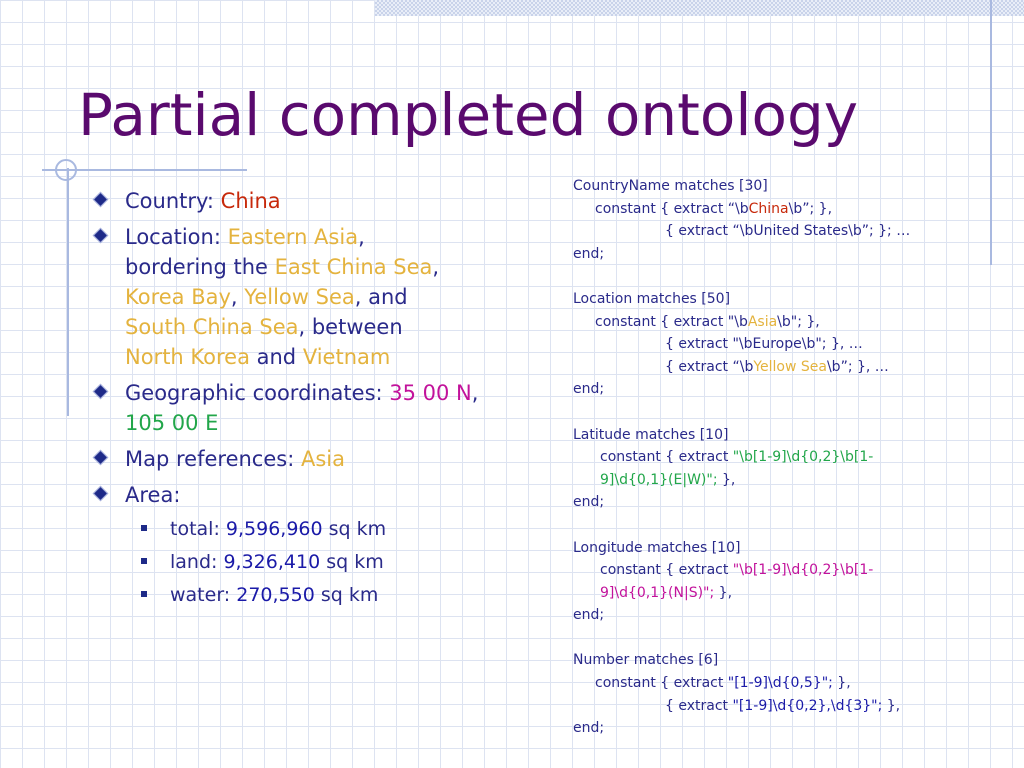 The width and height of the screenshot is (1024, 768). Describe the element at coordinates (276, 357) in the screenshot. I see `location-and: and` at that location.